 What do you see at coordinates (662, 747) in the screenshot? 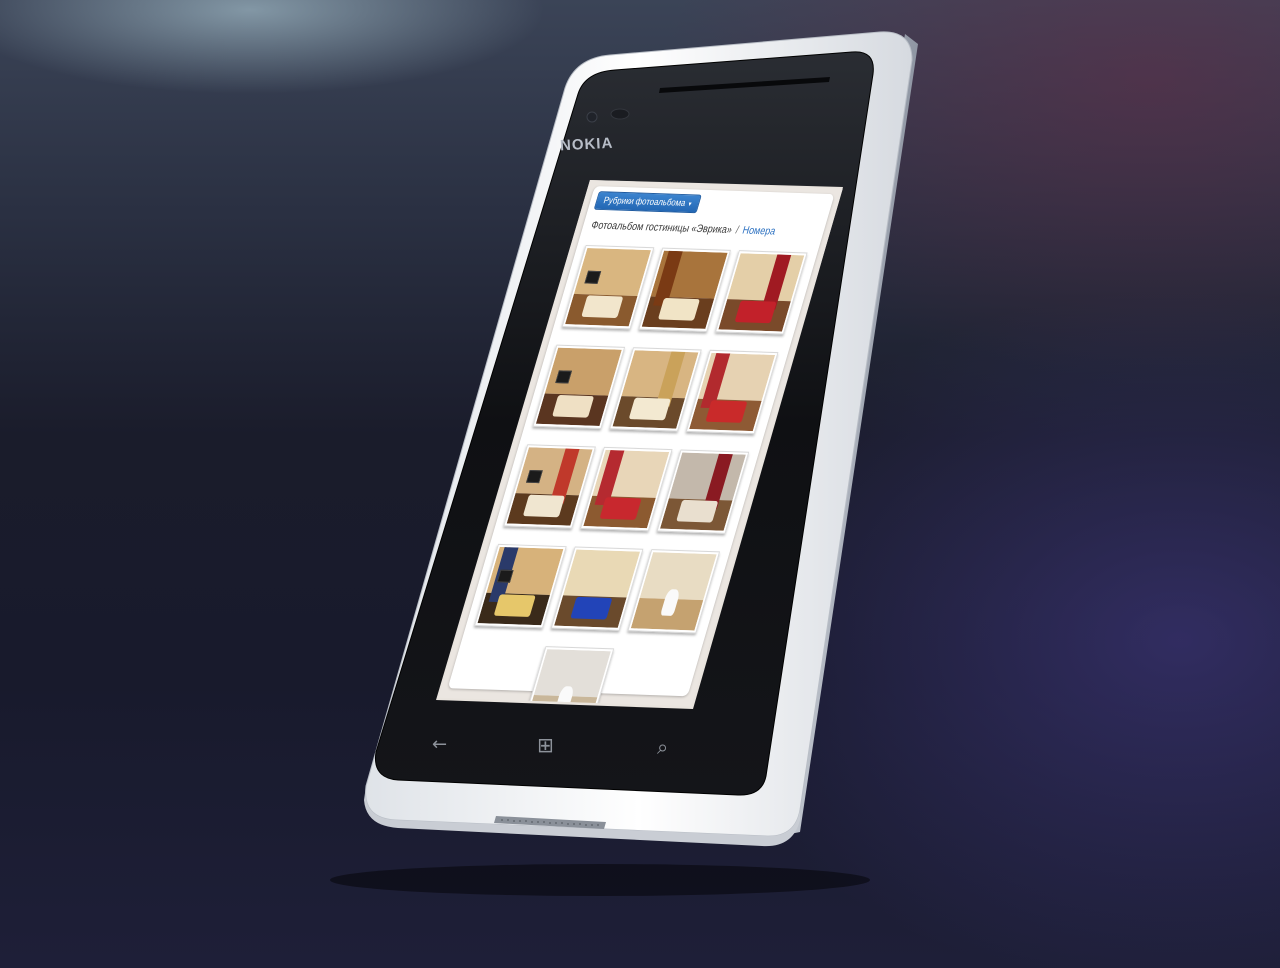
I see `search-icon: ⌕` at bounding box center [662, 747].